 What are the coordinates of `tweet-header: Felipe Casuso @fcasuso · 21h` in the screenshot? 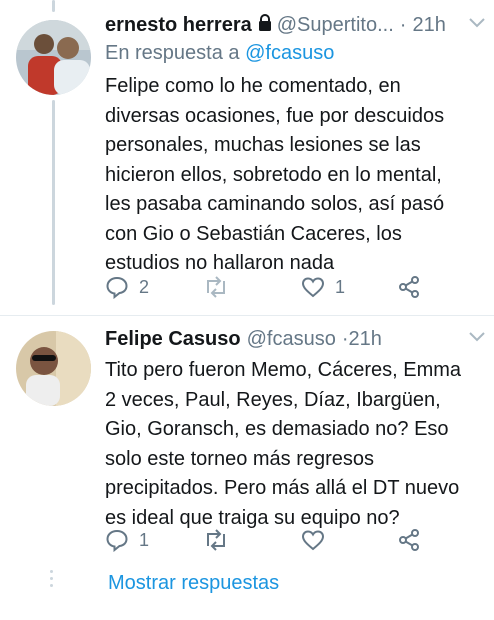 It's located at (292, 339).